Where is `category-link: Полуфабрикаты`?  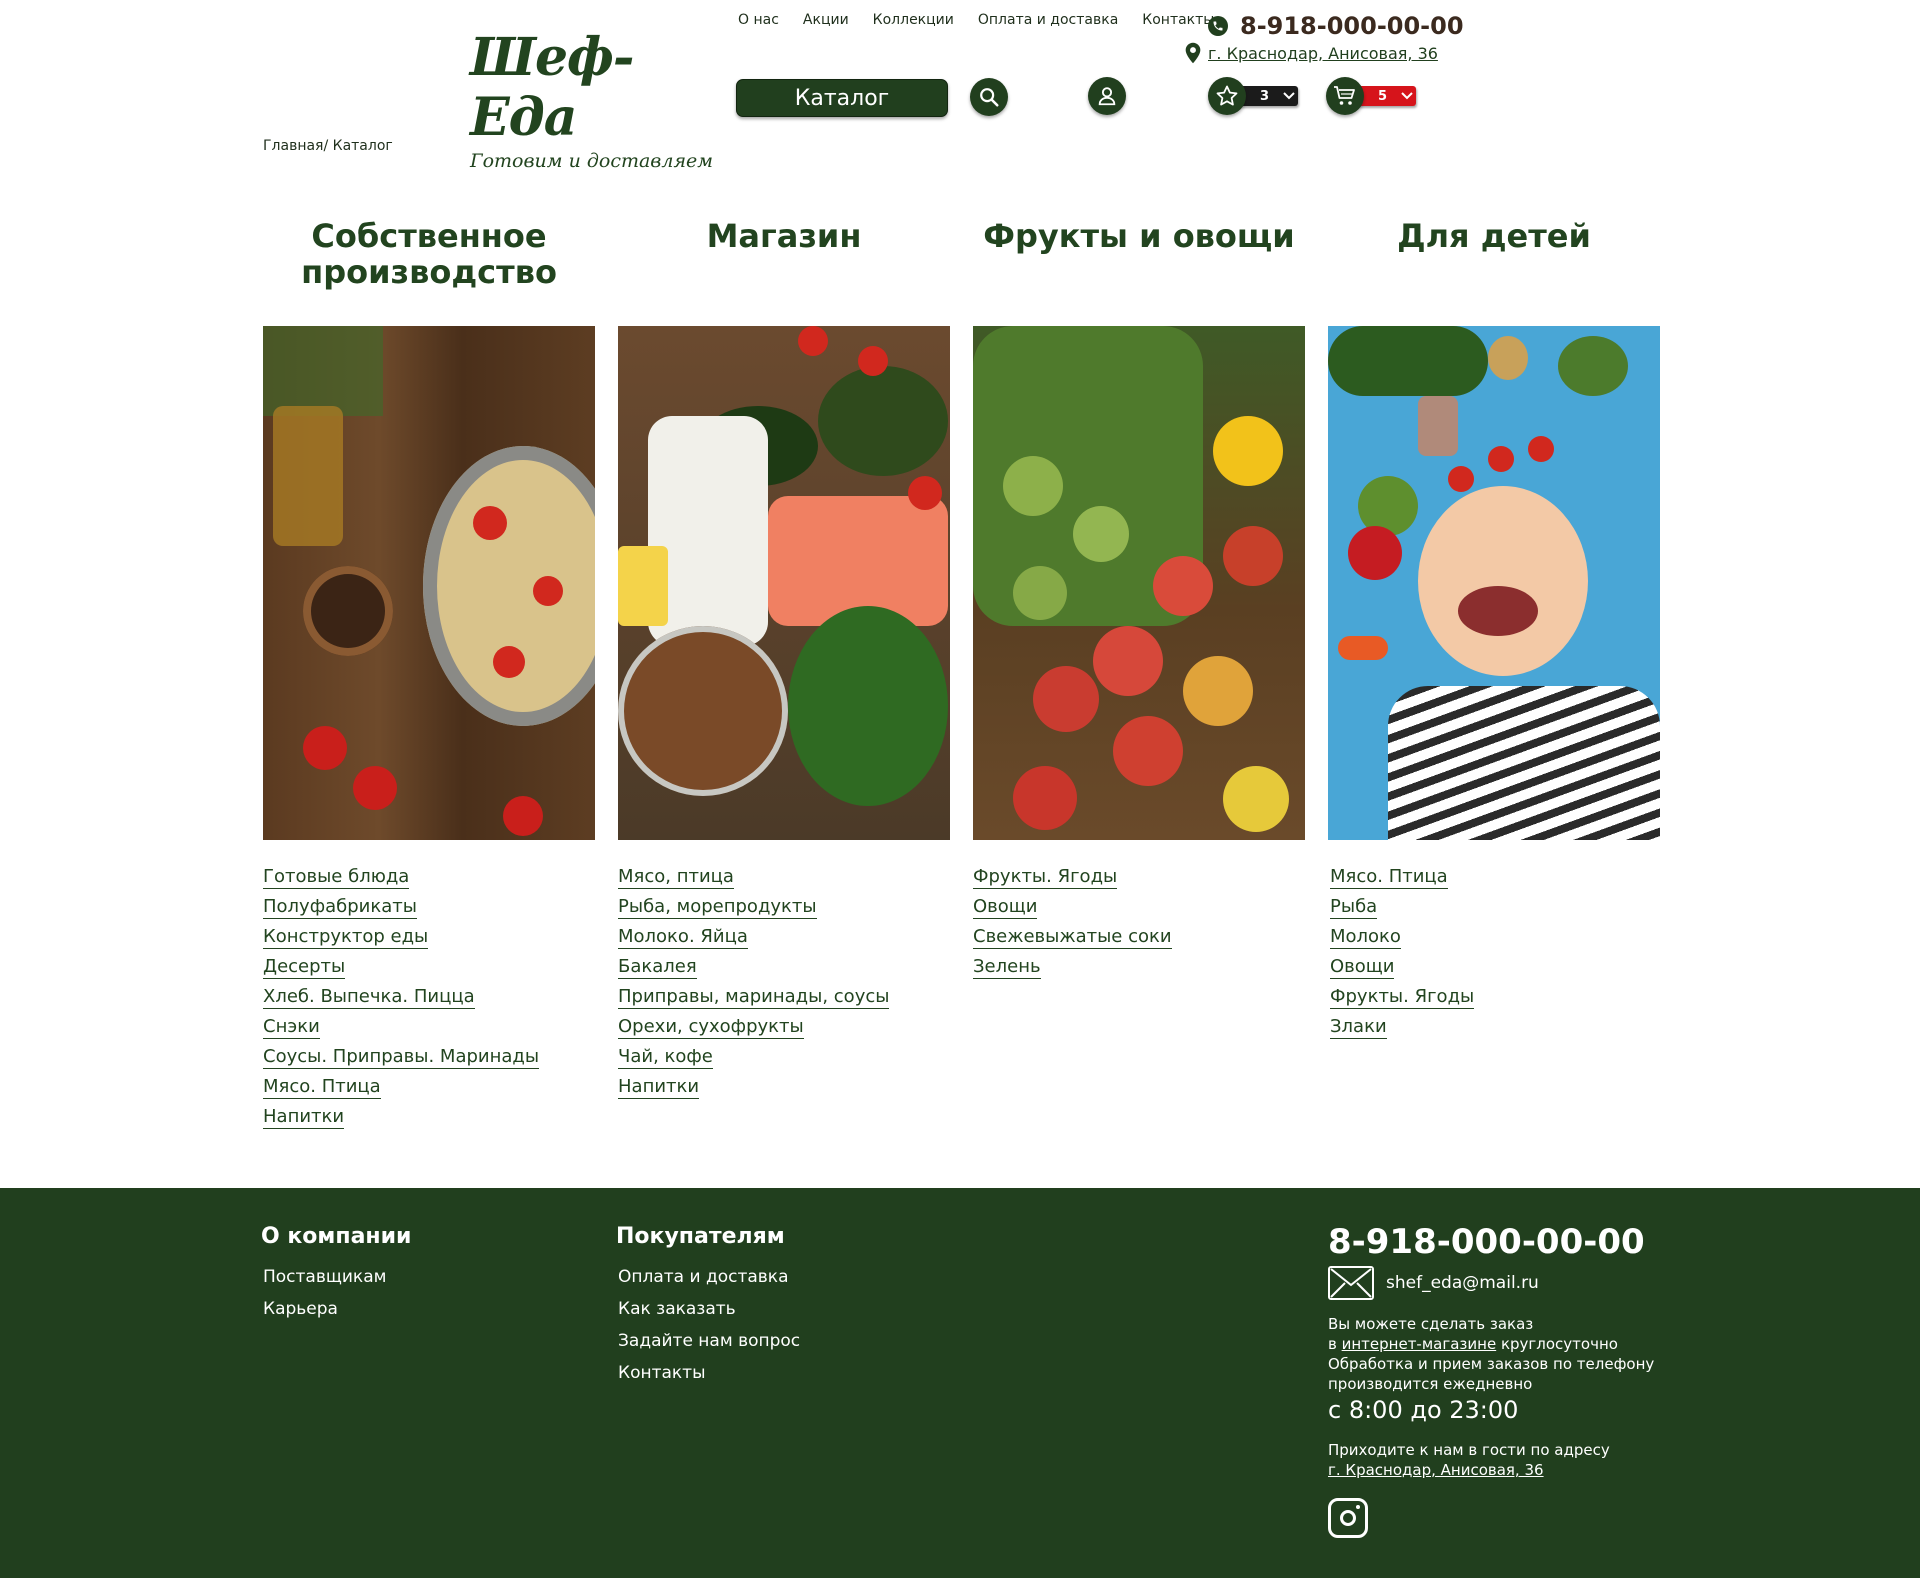 category-link: Полуфабрикаты is located at coordinates (340, 907).